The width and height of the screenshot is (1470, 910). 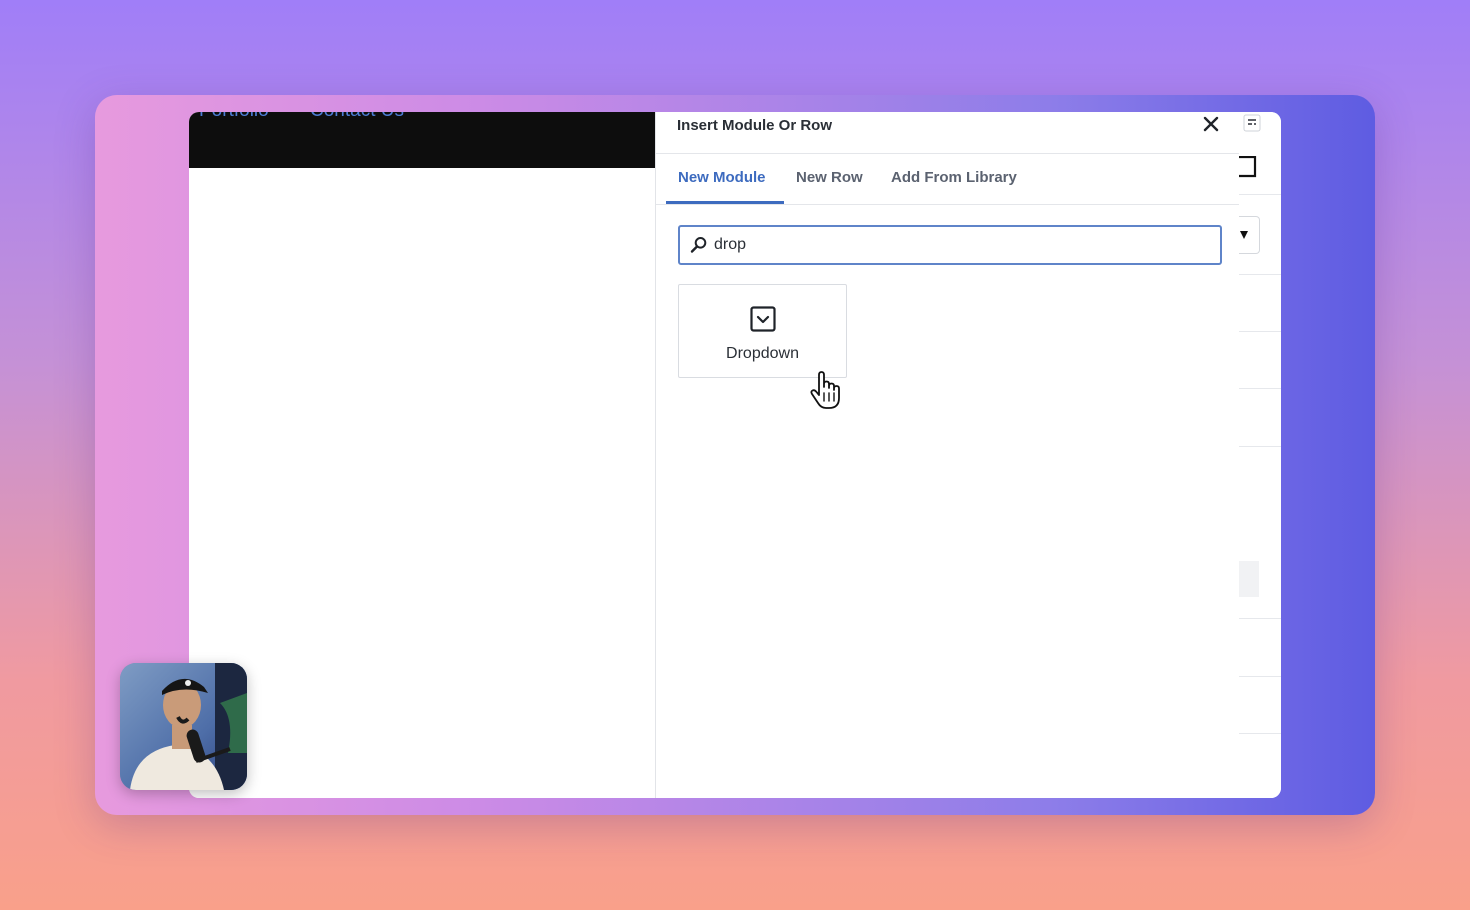 I want to click on search-input, so click(x=959, y=245).